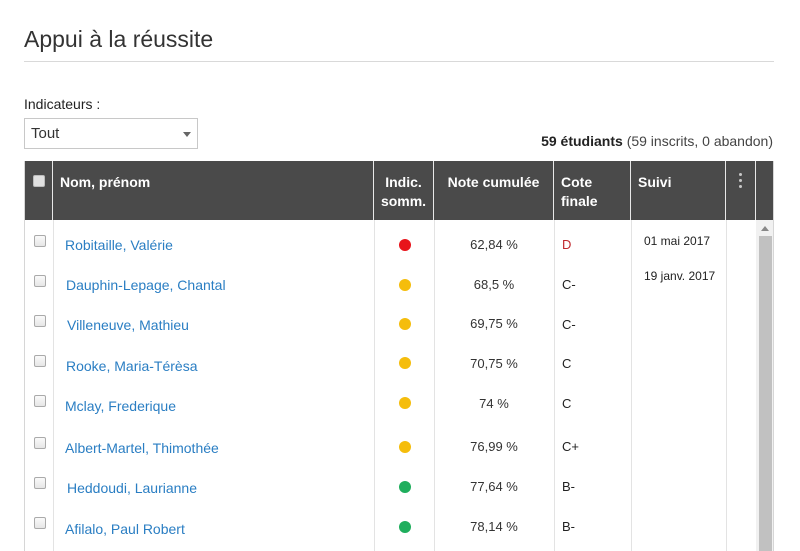 This screenshot has height=551, width=800. I want to click on scrollbar-thumb, so click(765, 393).